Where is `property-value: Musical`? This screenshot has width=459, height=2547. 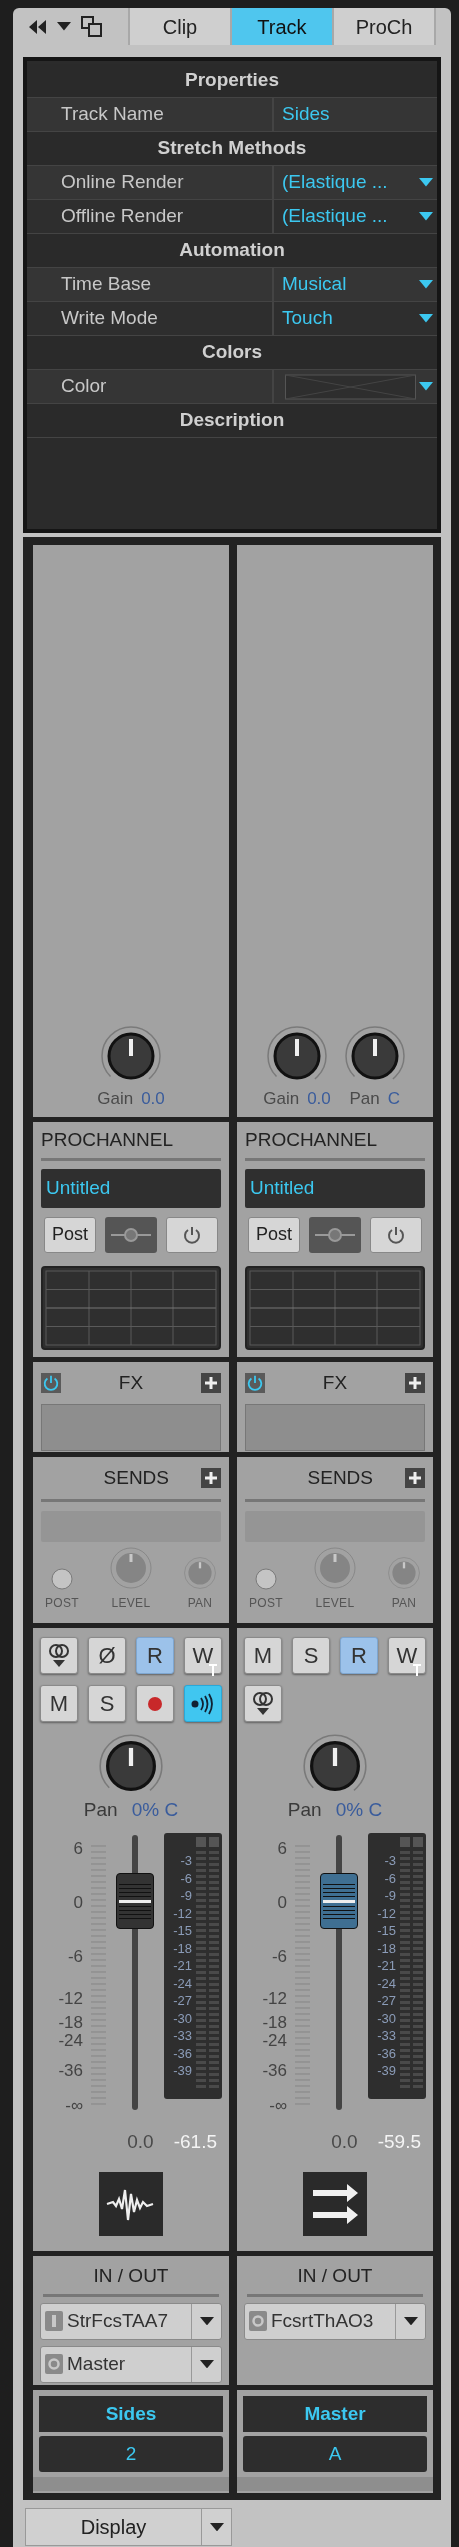
property-value: Musical is located at coordinates (315, 284).